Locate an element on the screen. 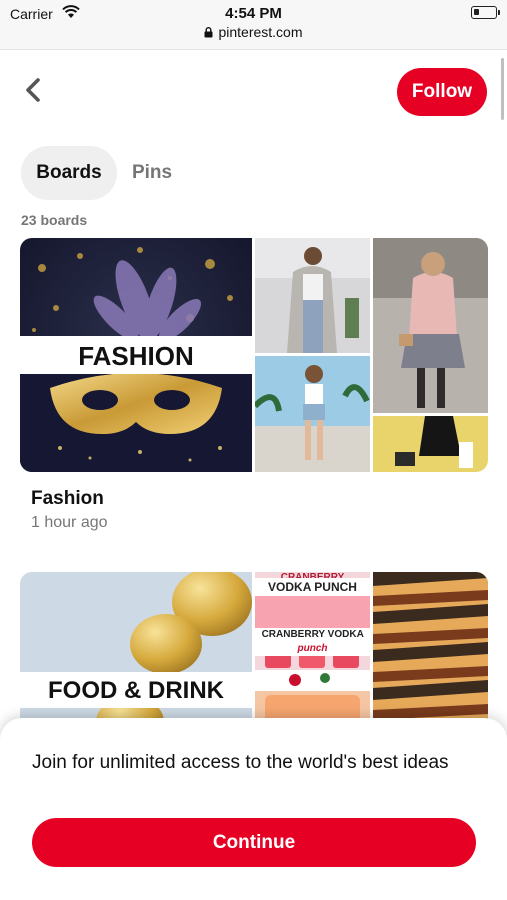 Image resolution: width=507 pixels, height=900 pixels. lock-icon is located at coordinates (208, 32).